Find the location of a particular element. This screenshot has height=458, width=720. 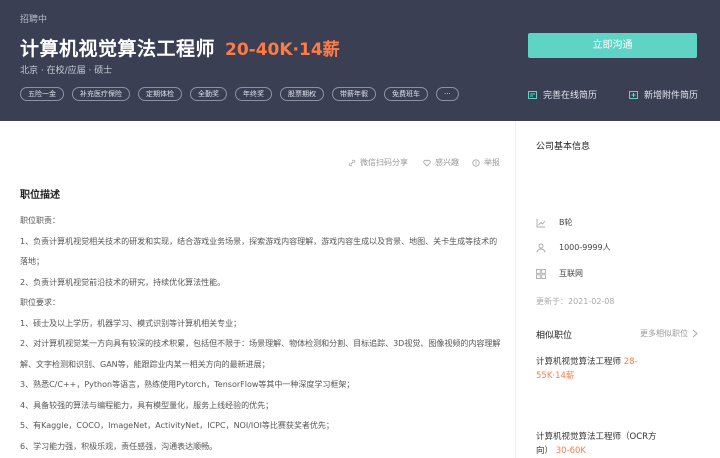

improve-resume-link: 完善在线简历 is located at coordinates (562, 94).